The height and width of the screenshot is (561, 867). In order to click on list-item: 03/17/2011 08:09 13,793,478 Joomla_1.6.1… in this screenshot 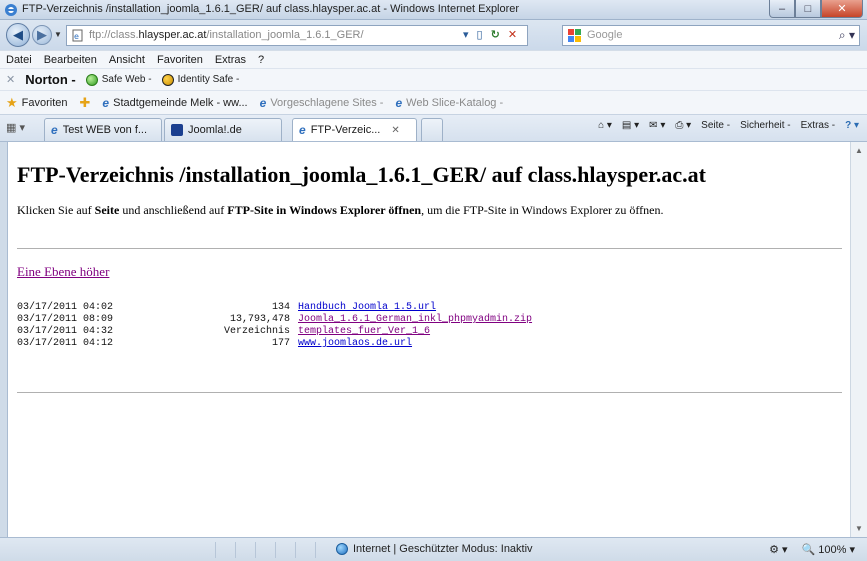, I will do `click(275, 320)`.